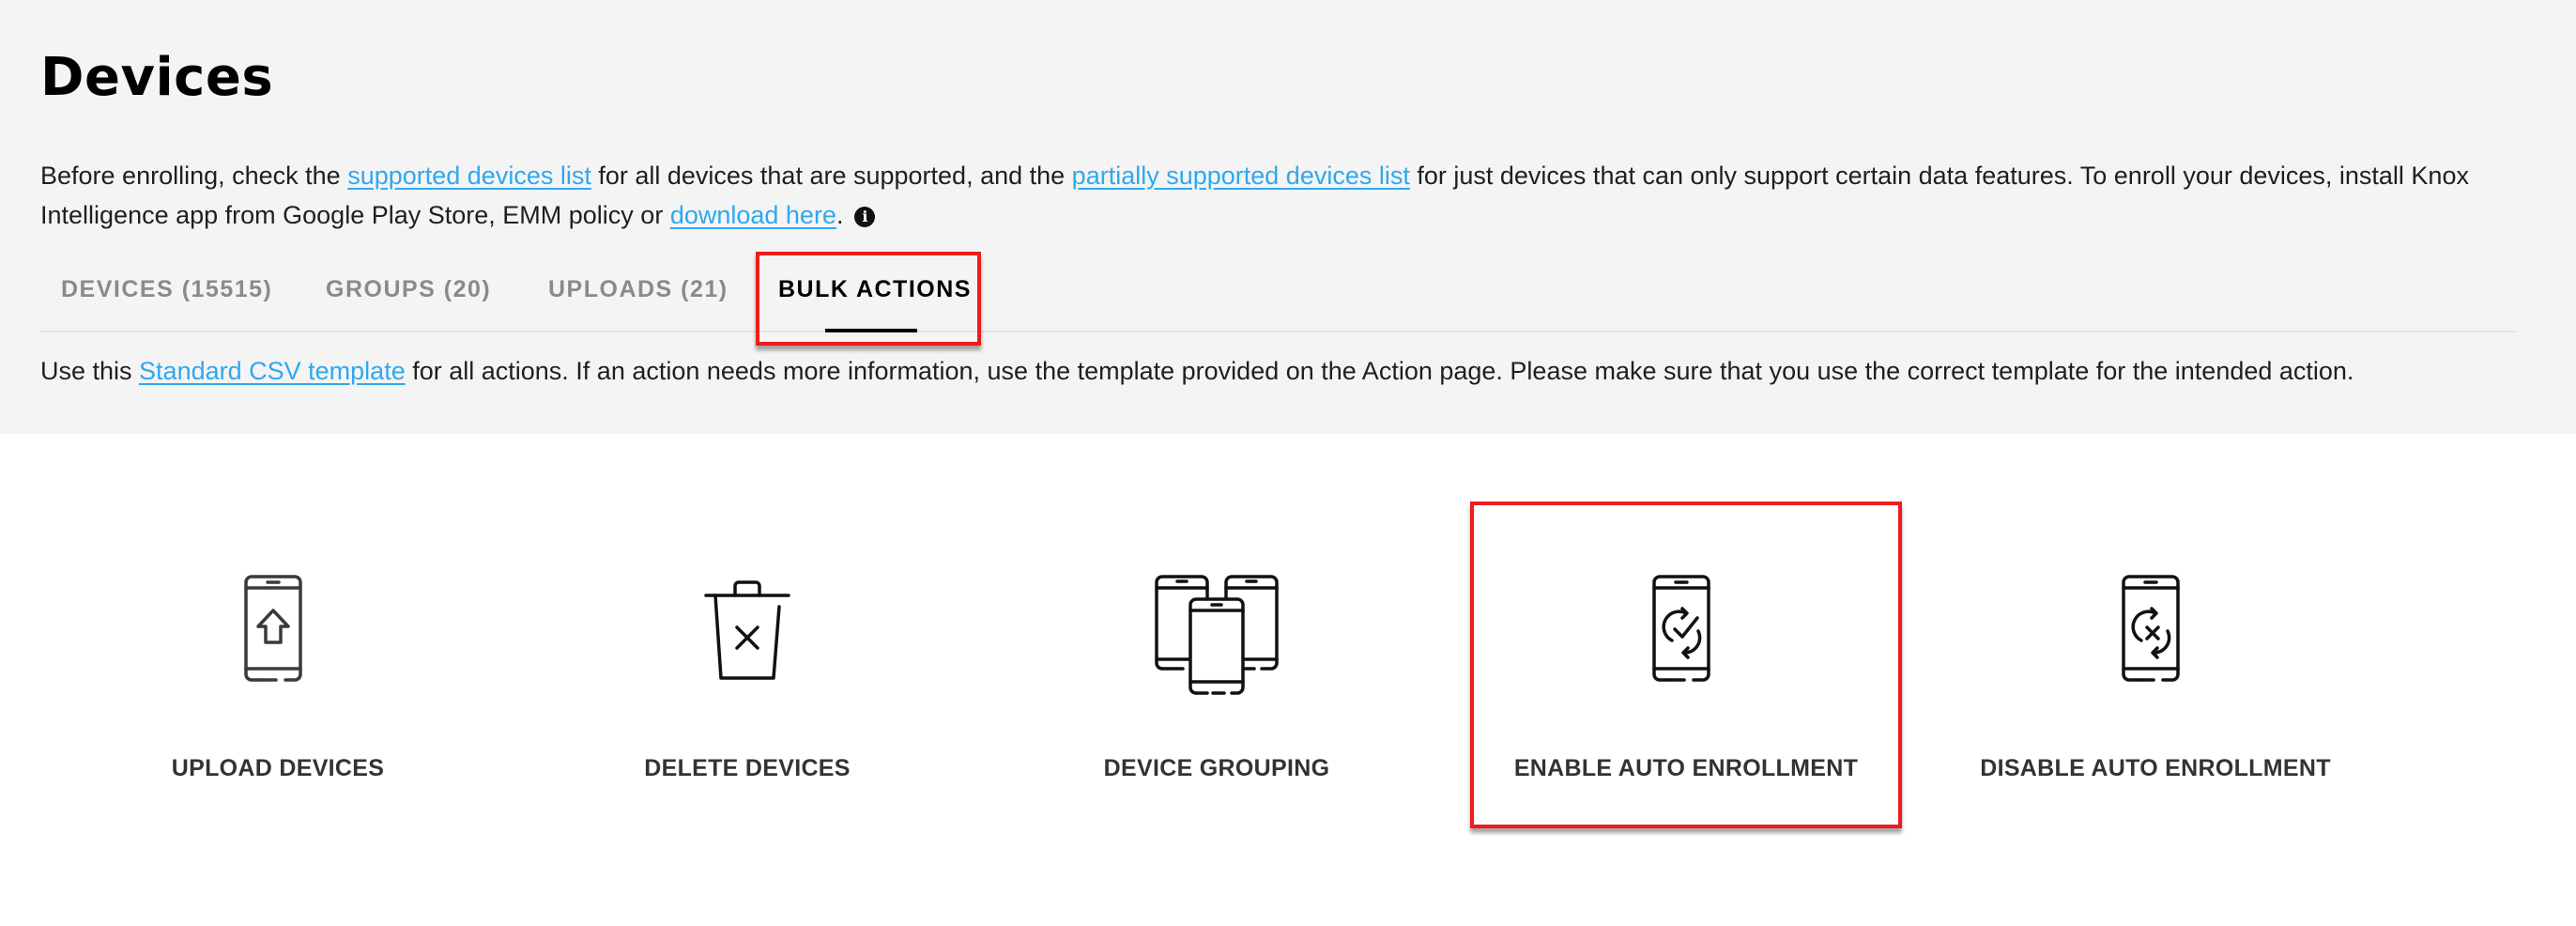 Image resolution: width=2576 pixels, height=926 pixels. What do you see at coordinates (747, 768) in the screenshot?
I see `action-label: DELETE DEVICES` at bounding box center [747, 768].